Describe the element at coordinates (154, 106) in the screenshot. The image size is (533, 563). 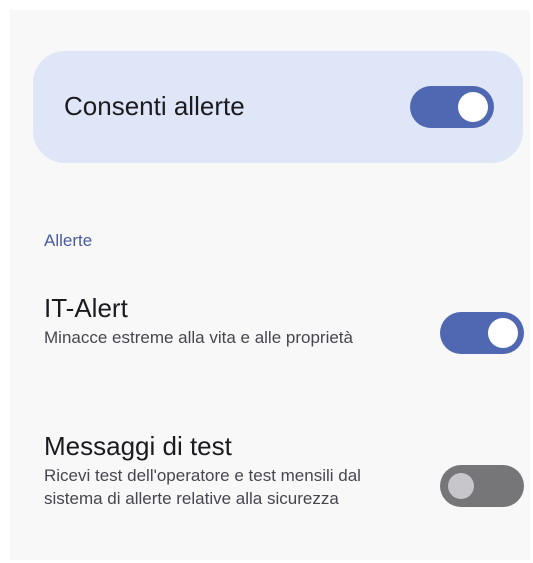
I see `allow-alerts-label: Consenti allerte` at that location.